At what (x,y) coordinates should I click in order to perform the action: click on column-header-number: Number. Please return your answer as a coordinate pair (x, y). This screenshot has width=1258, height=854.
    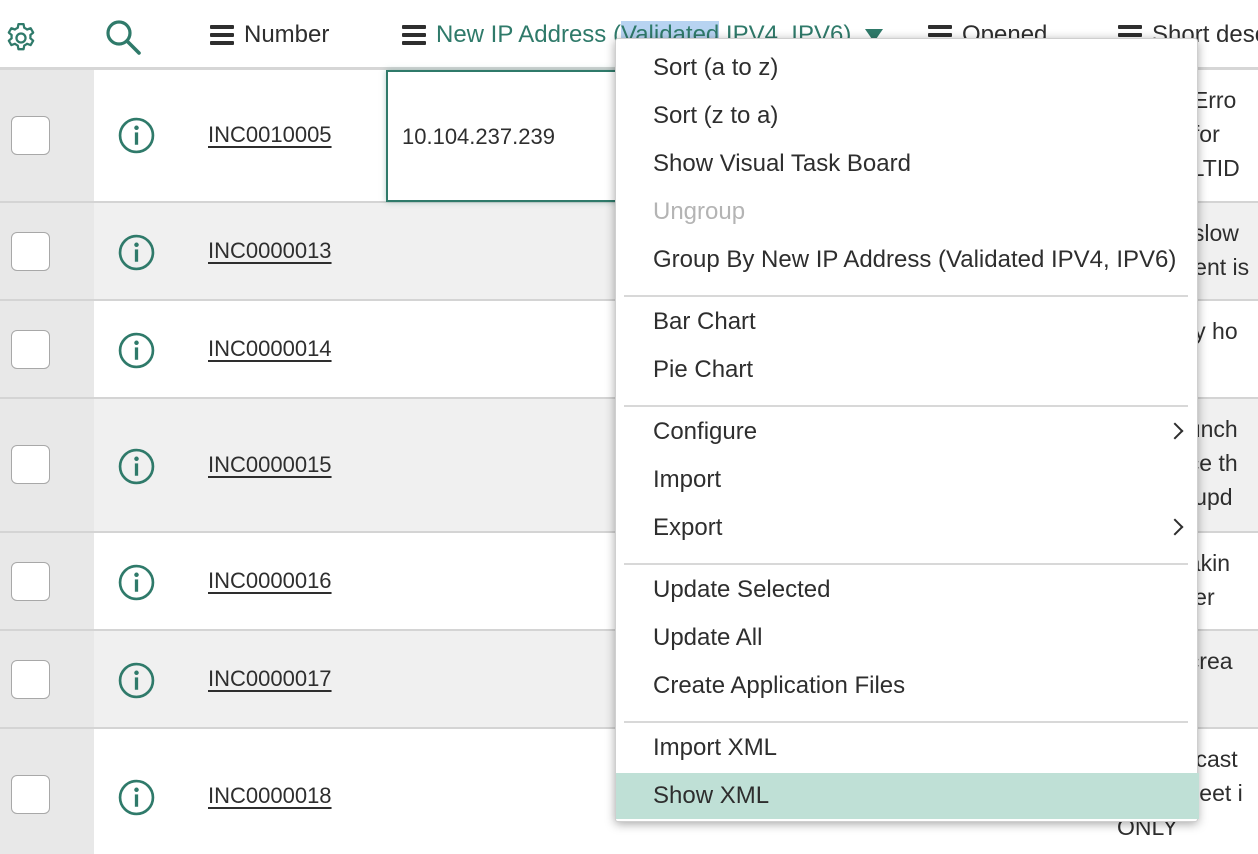
    Looking at the image, I should click on (269, 35).